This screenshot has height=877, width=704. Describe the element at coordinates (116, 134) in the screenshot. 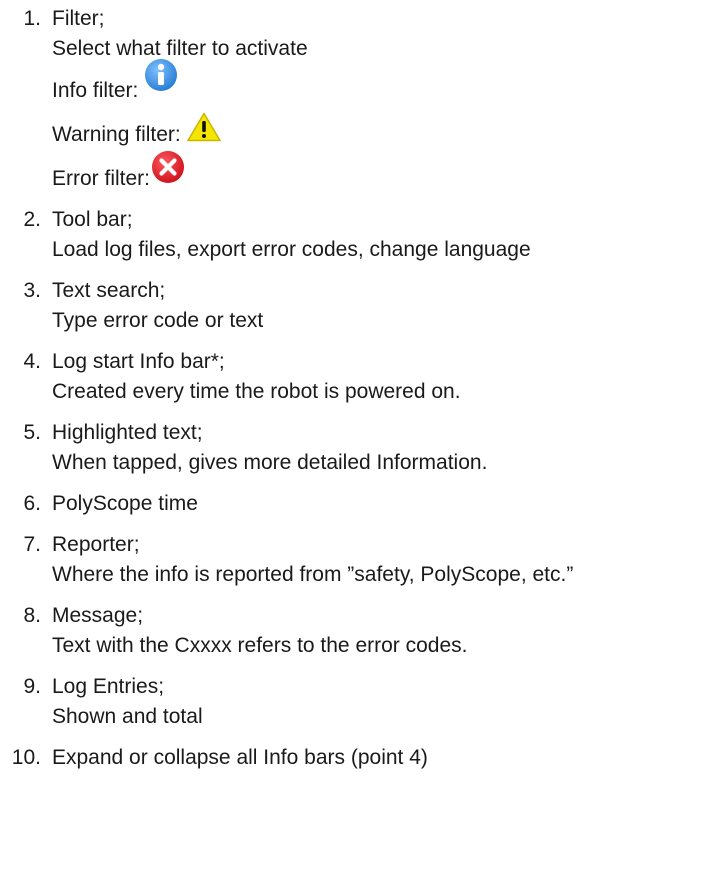

I see `warning-filter-label: Warning filter:` at that location.